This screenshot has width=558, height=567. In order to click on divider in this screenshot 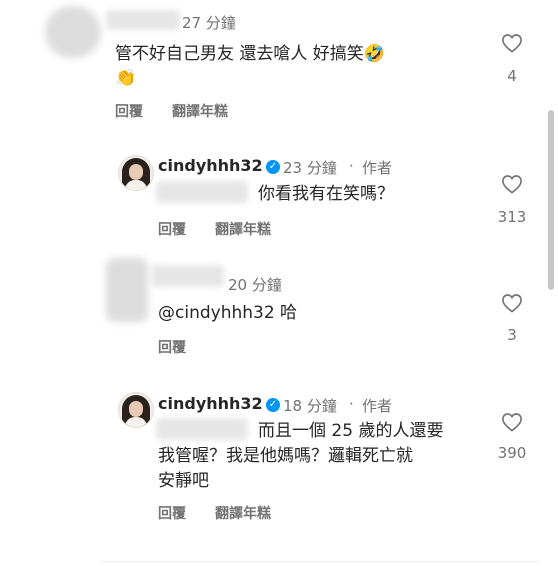, I will do `click(320, 561)`.